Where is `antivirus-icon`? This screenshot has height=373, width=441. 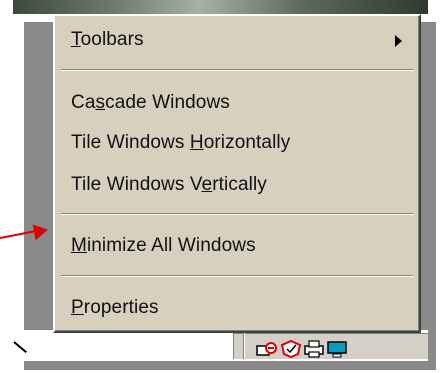
antivirus-icon is located at coordinates (291, 349).